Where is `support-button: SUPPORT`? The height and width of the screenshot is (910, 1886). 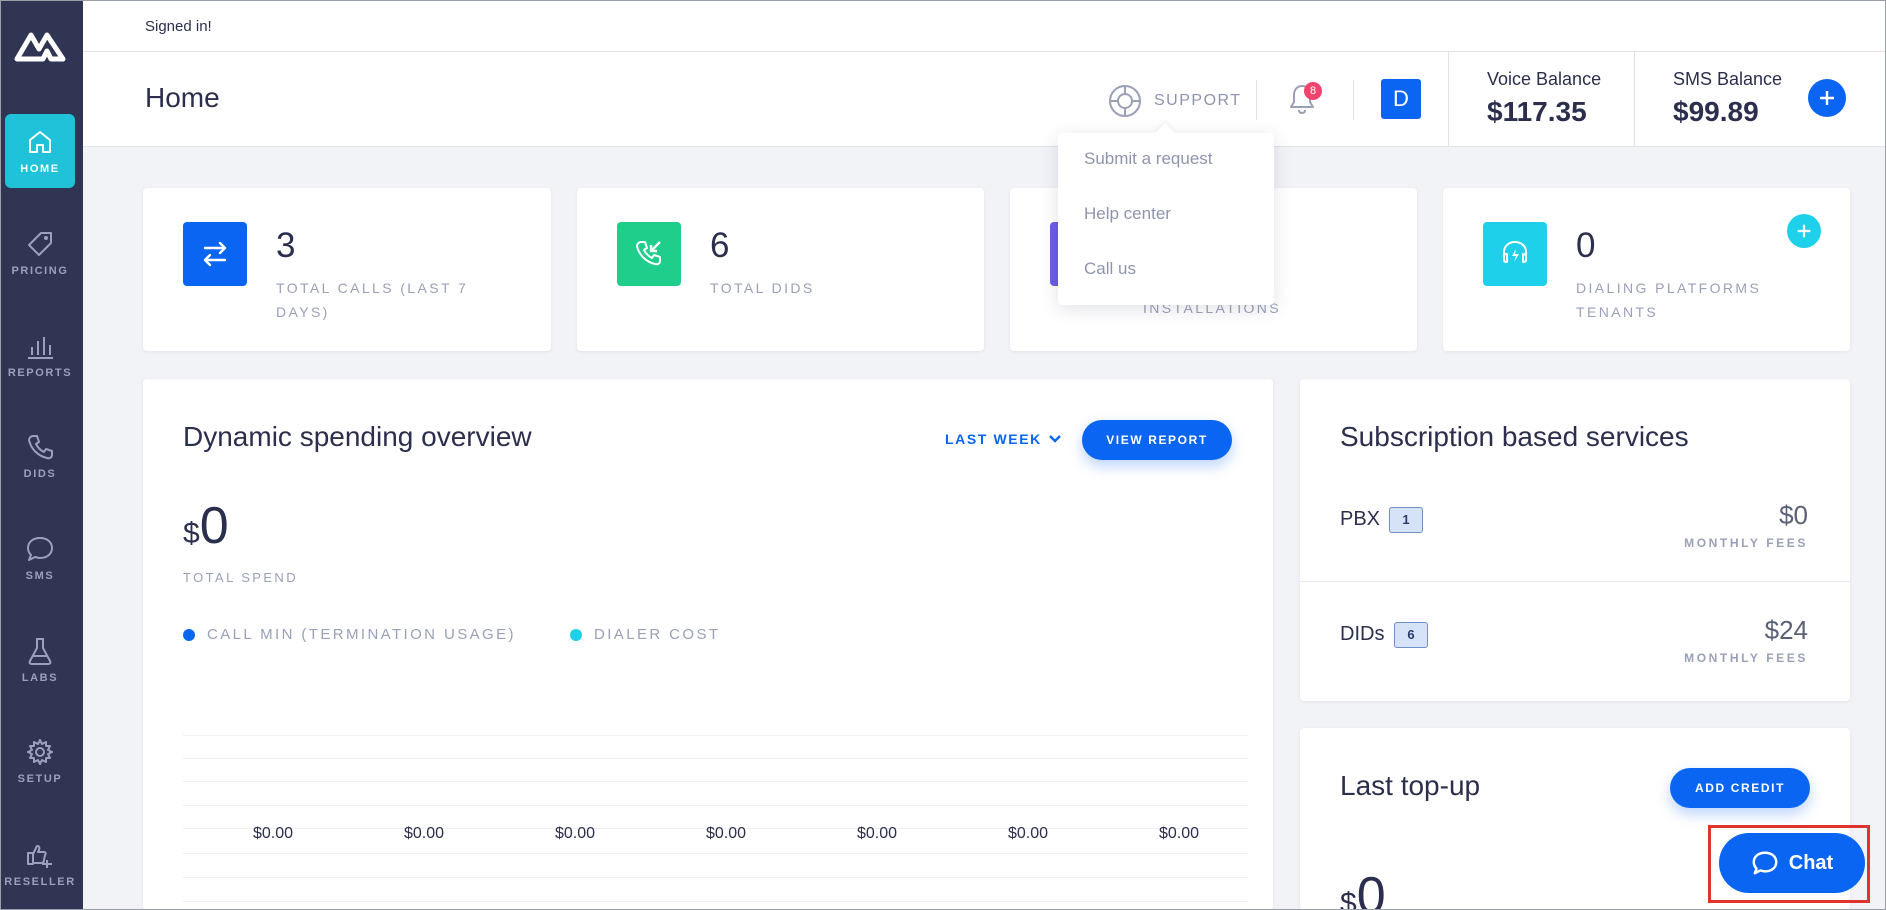
support-button: SUPPORT is located at coordinates (1174, 101).